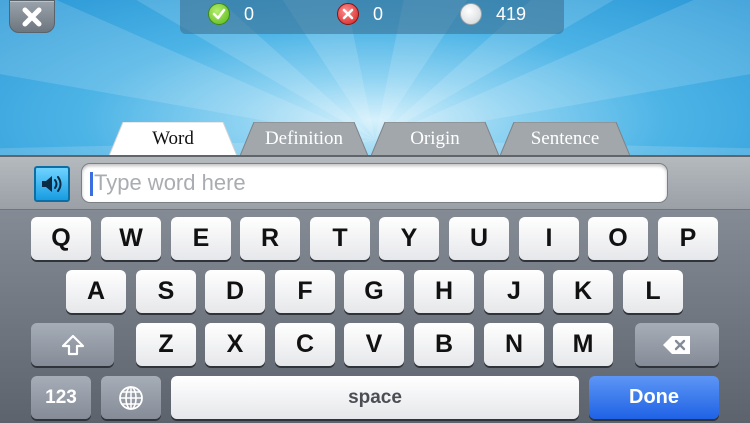 The width and height of the screenshot is (750, 423). I want to click on key-m: M, so click(583, 344).